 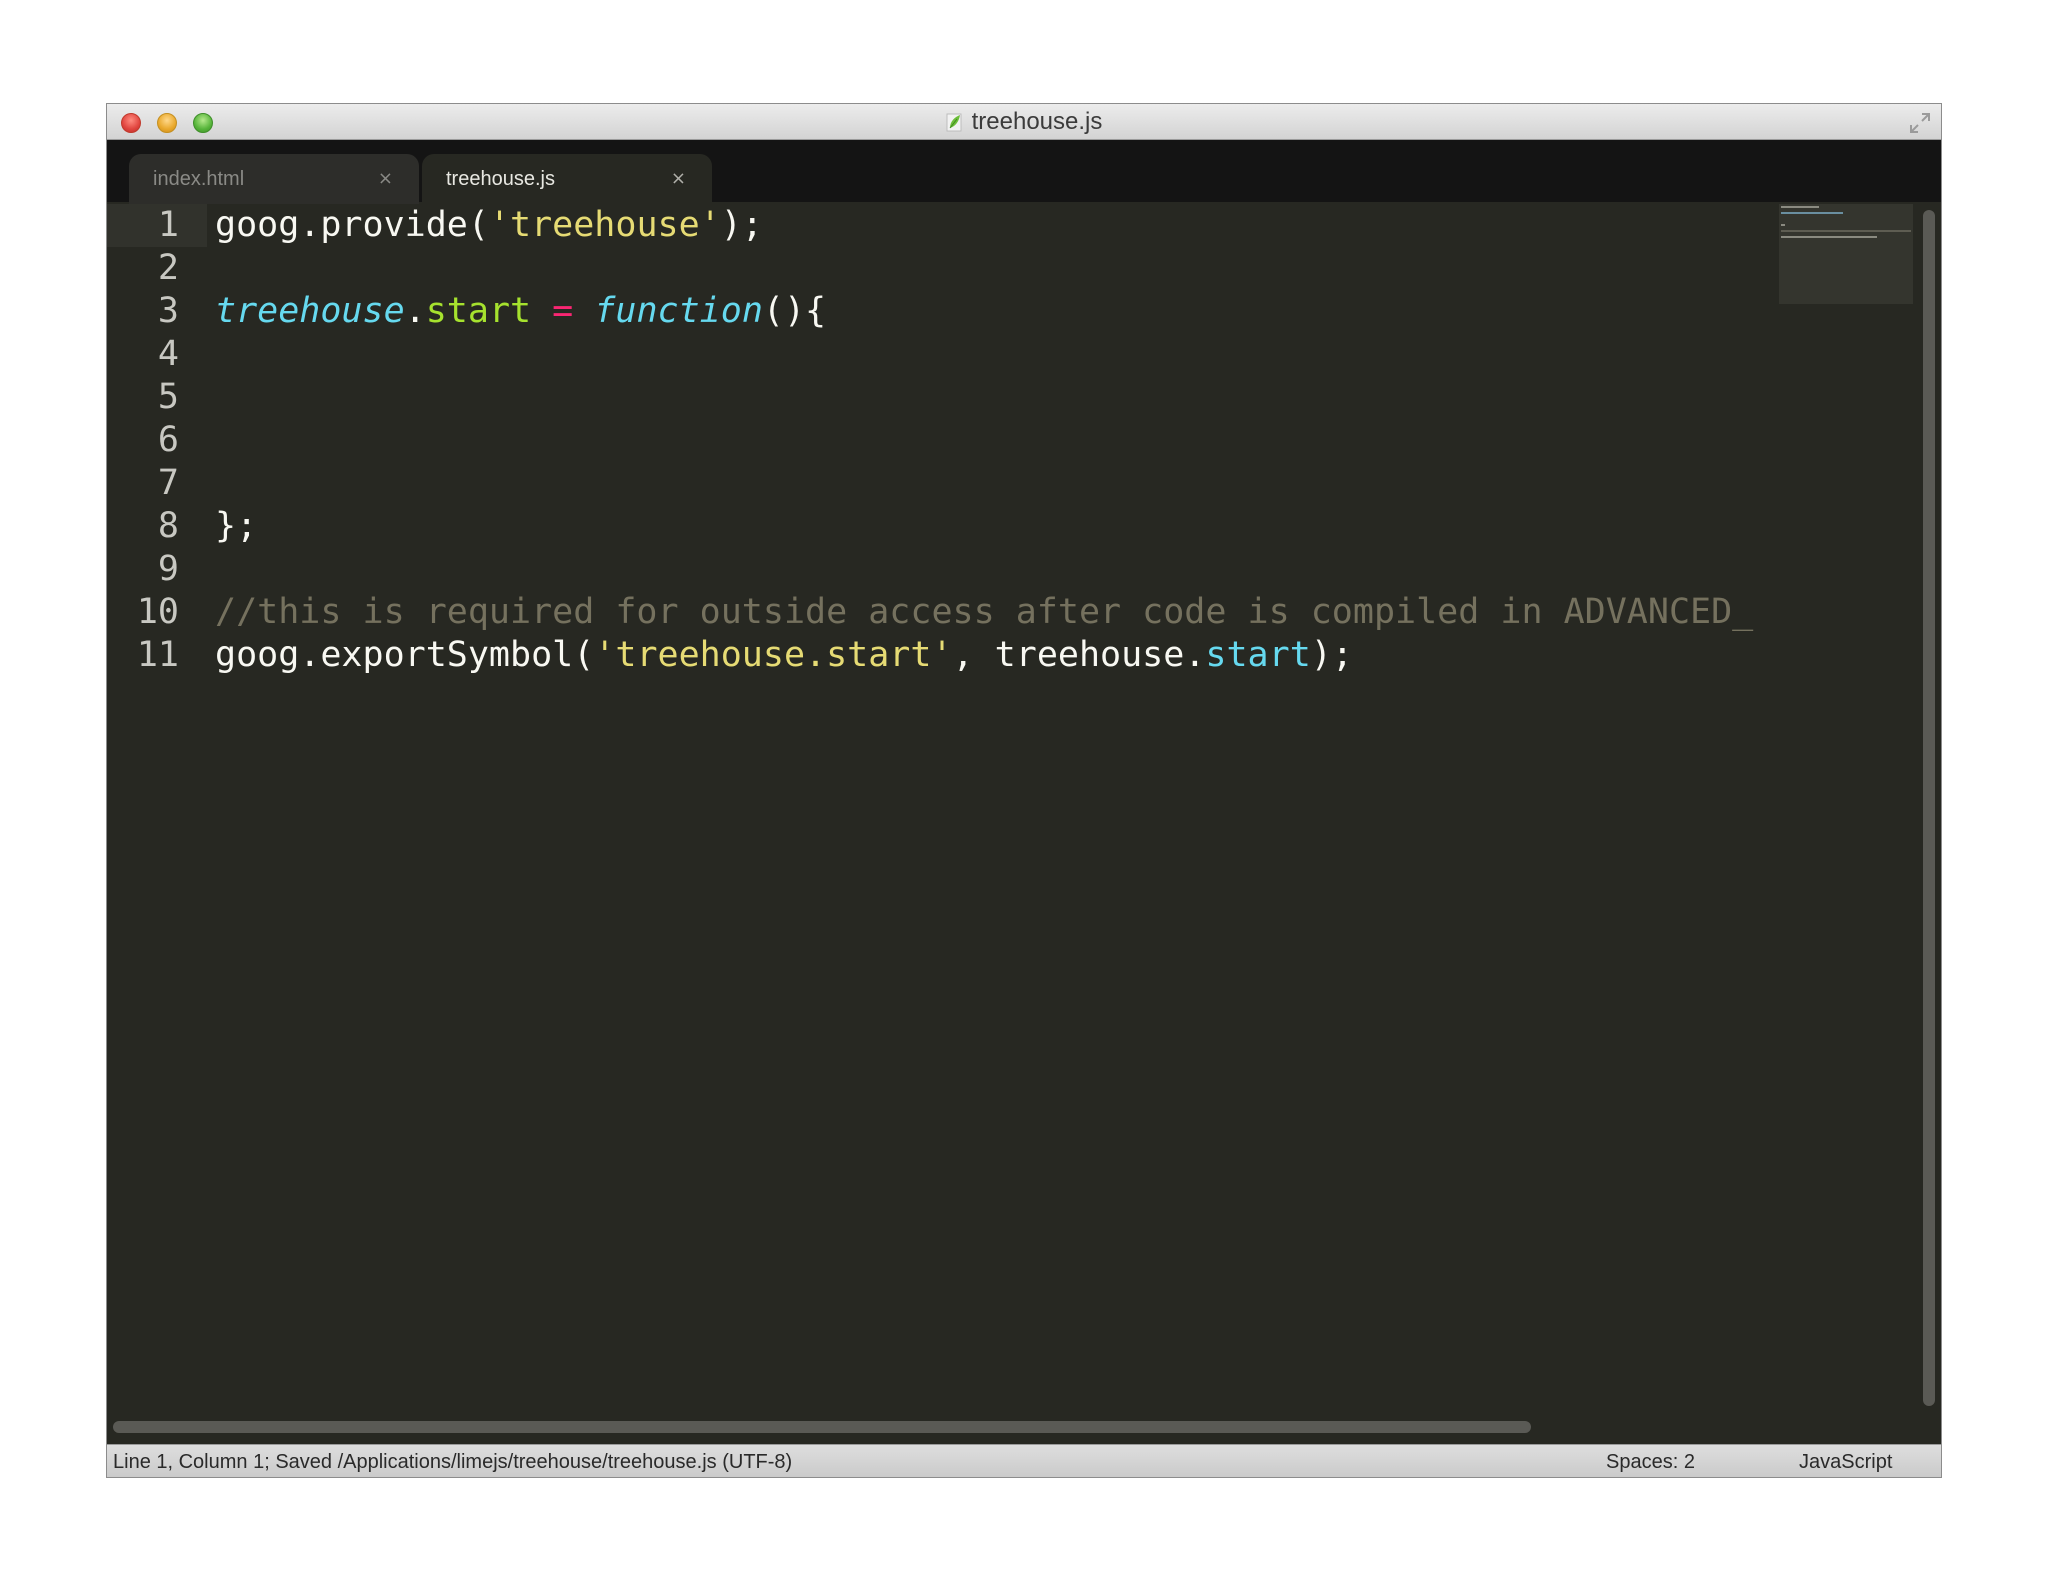 I want to click on line-number: 9, so click(x=168, y=569).